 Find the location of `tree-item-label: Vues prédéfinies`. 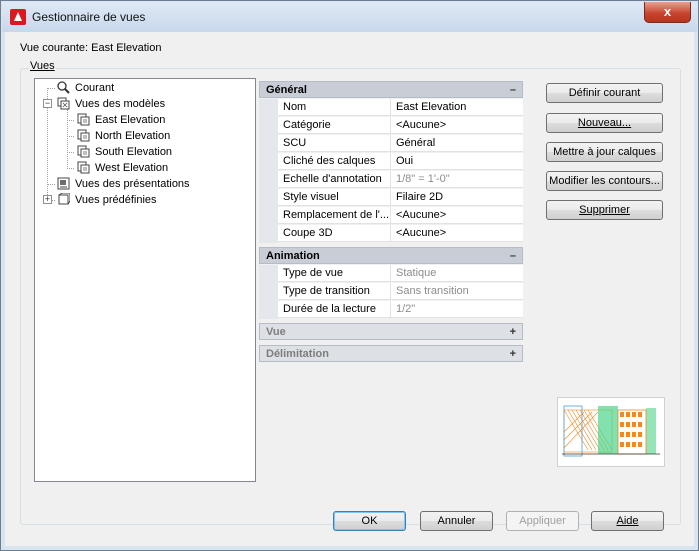

tree-item-label: Vues prédéfinies is located at coordinates (116, 200).